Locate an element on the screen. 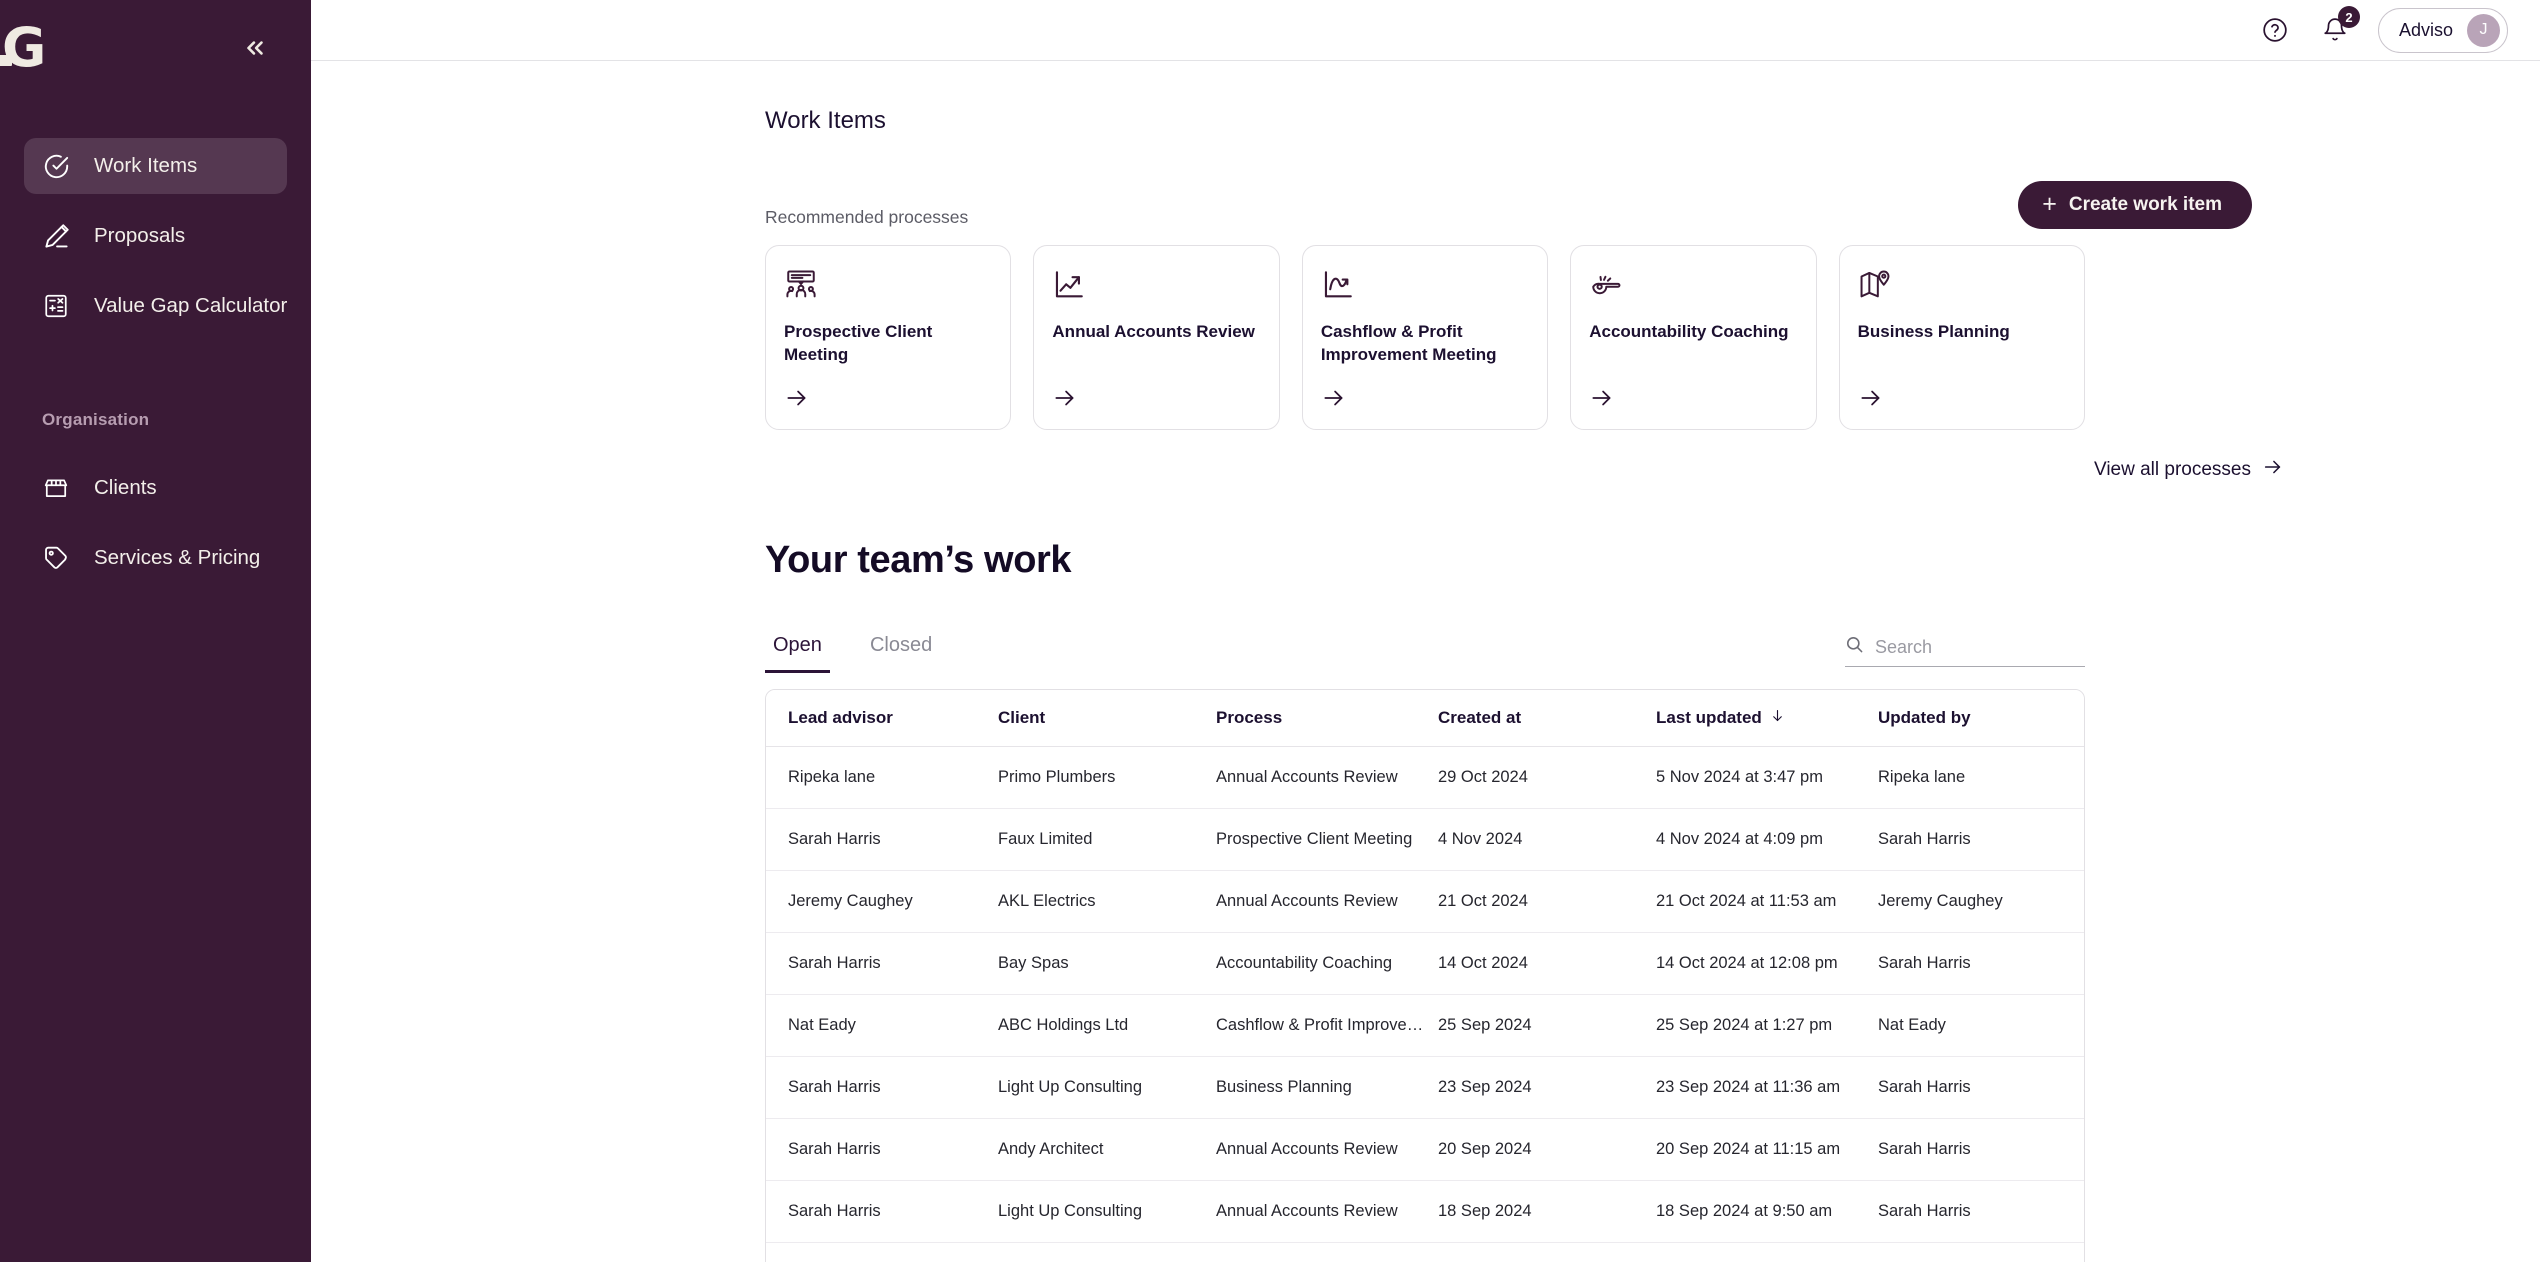 The image size is (2540, 1262). plus-icon: + is located at coordinates (2049, 203).